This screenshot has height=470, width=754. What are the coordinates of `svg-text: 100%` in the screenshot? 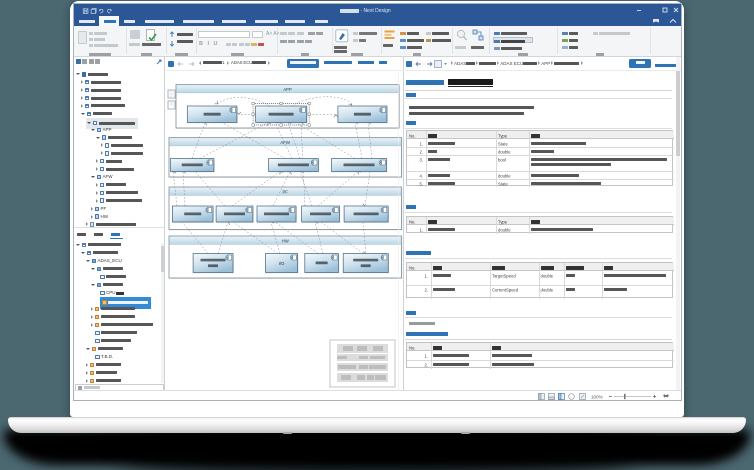 It's located at (597, 396).